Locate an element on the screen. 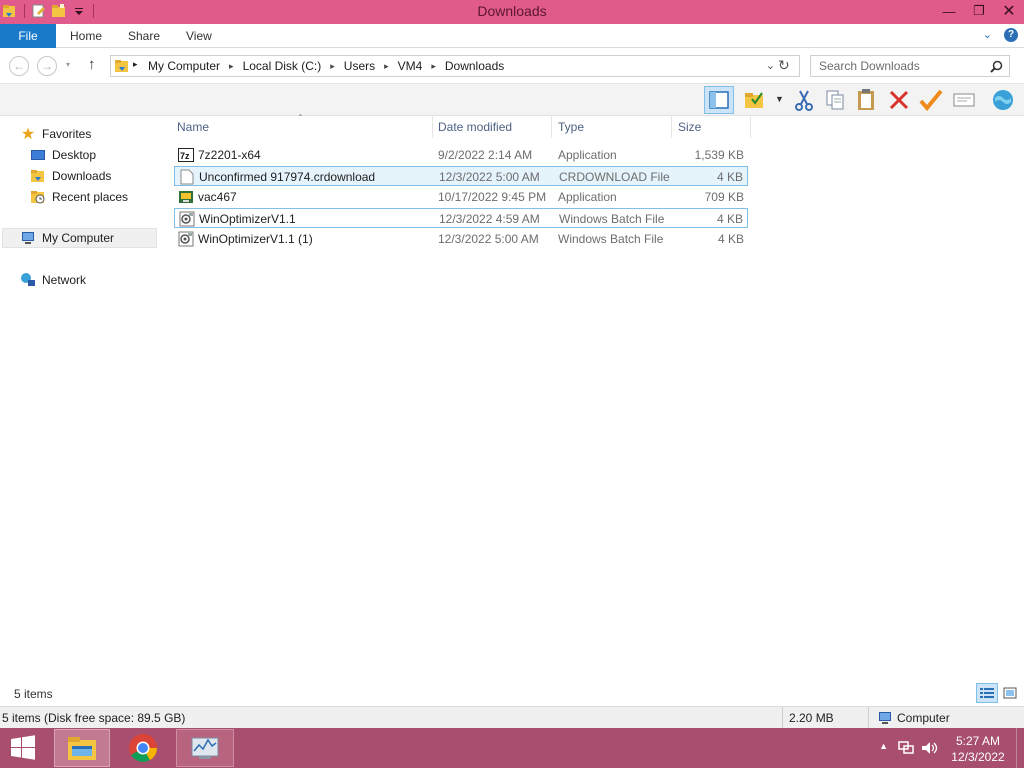 Image resolution: width=1024 pixels, height=768 pixels. nav-my-computer: My Computer is located at coordinates (79, 238).